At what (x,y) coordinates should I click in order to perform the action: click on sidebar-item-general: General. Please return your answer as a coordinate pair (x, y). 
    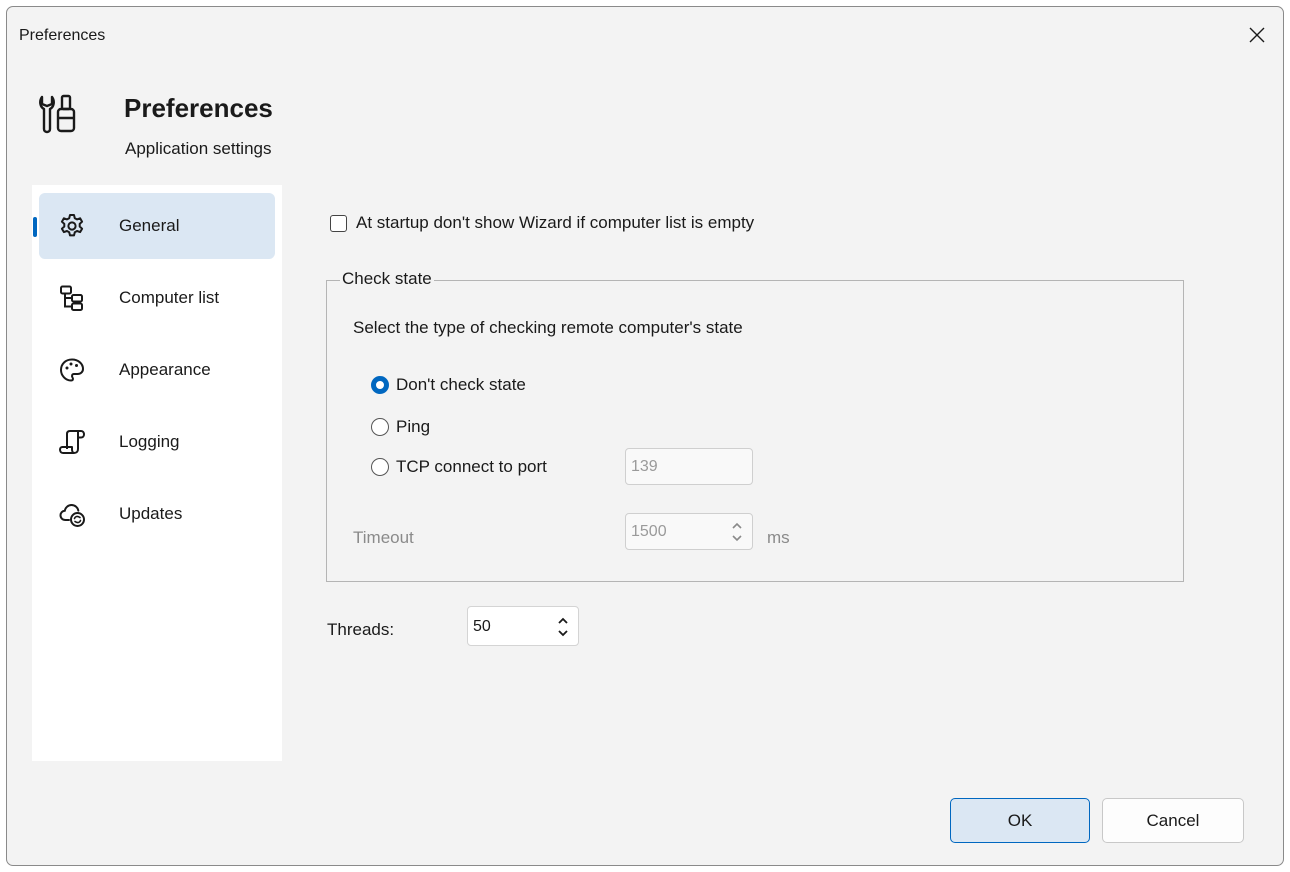
    Looking at the image, I should click on (154, 226).